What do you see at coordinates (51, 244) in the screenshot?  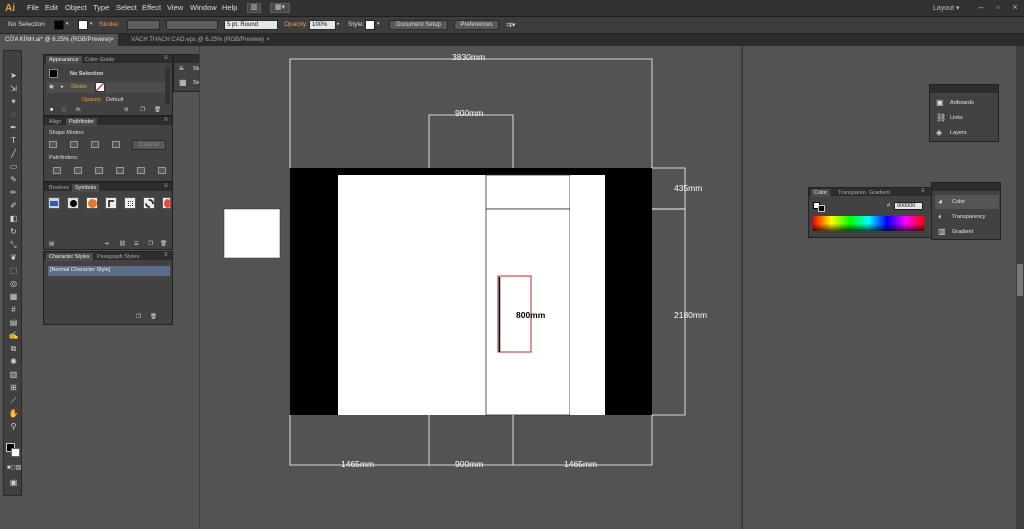 I see `symbol-libraries-icon: ▤` at bounding box center [51, 244].